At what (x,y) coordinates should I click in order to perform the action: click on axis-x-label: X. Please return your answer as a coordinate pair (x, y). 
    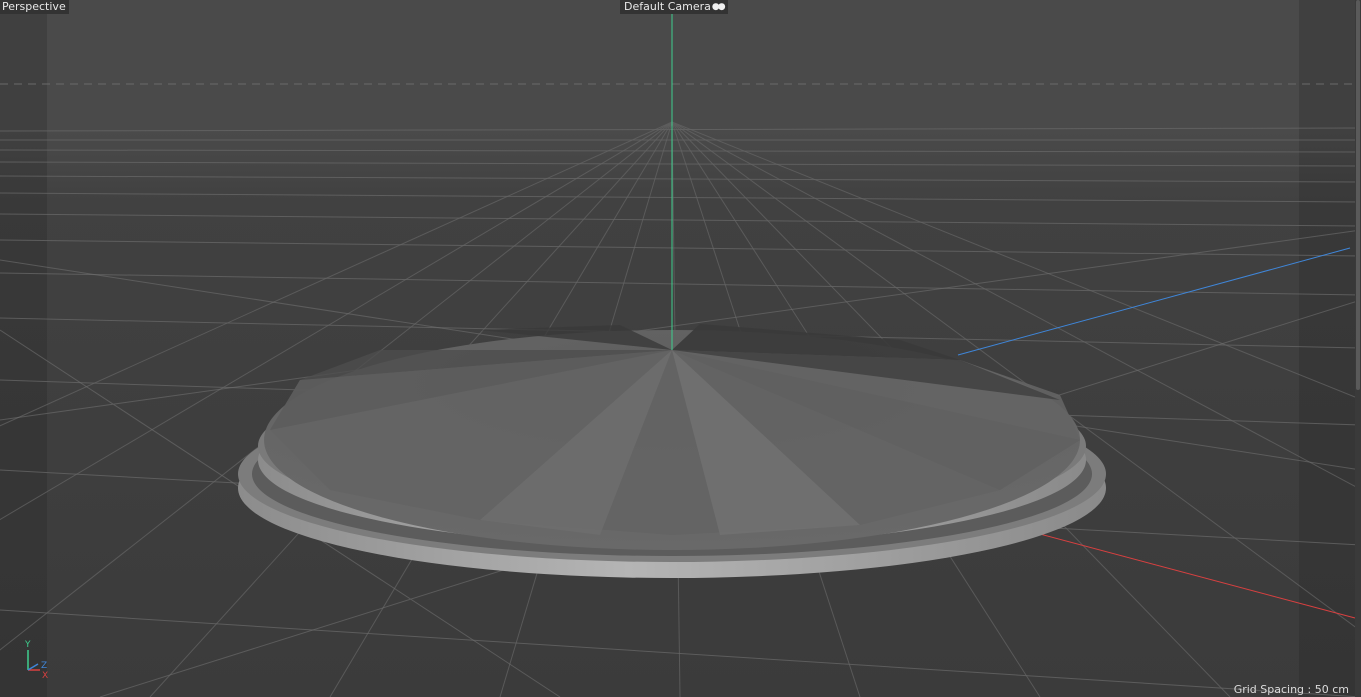
    Looking at the image, I should click on (45, 676).